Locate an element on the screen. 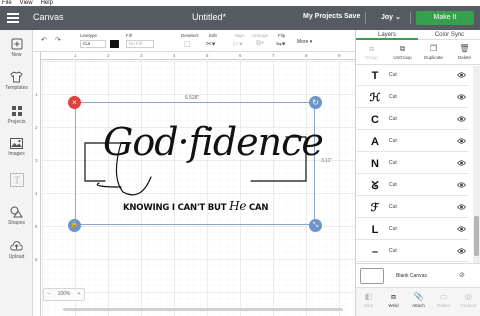 Image resolution: width=480 pixels, height=316 pixels. attach-label: Attach is located at coordinates (418, 305).